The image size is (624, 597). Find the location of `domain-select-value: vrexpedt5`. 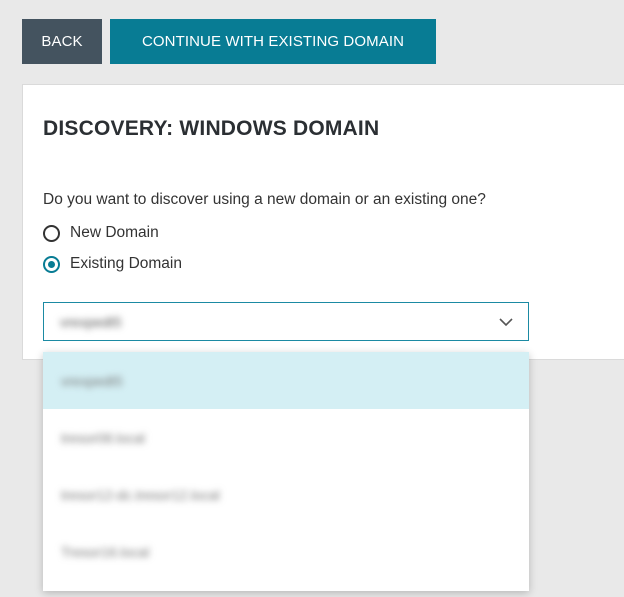

domain-select-value: vrexpedt5 is located at coordinates (91, 322).